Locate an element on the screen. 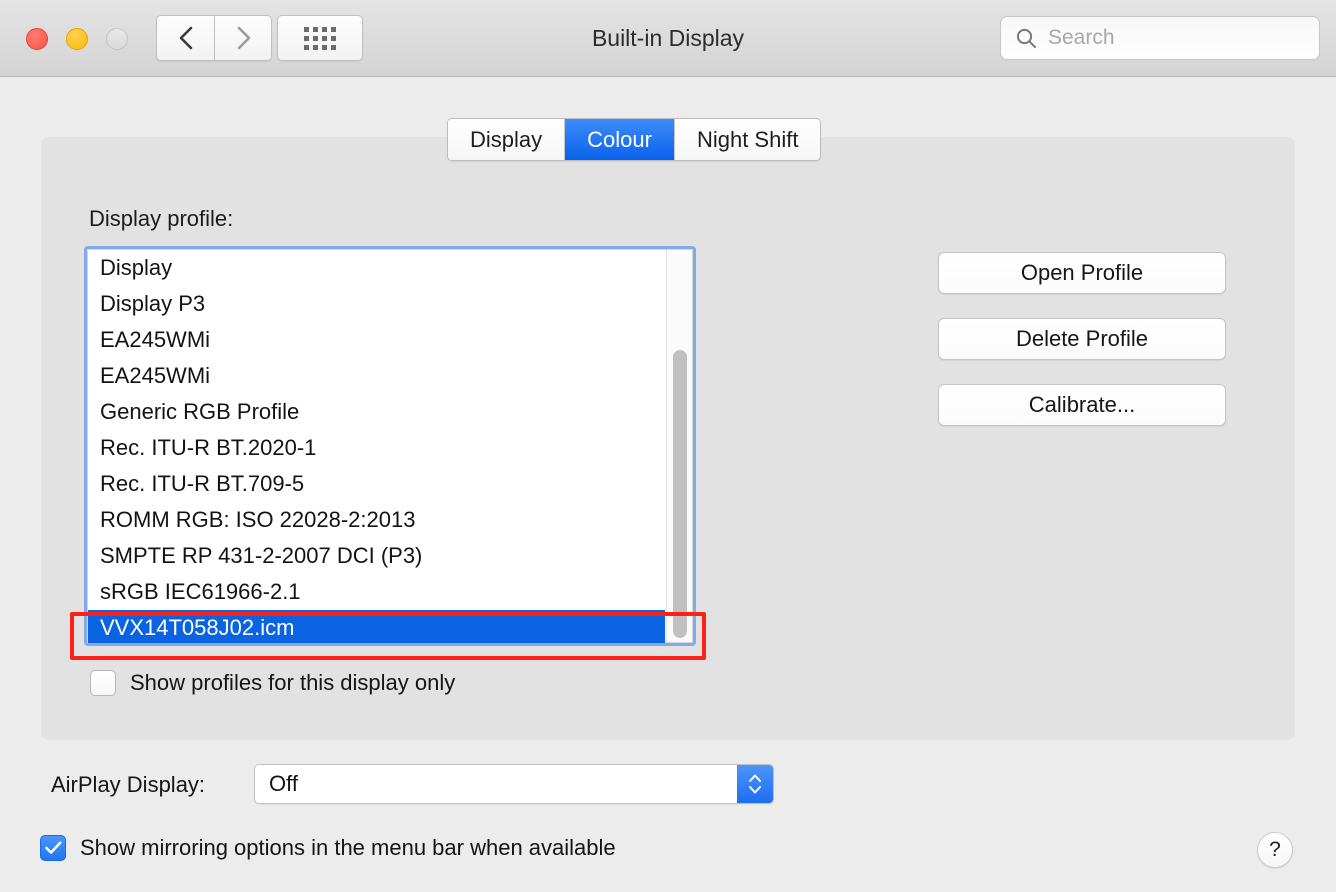 This screenshot has height=892, width=1336. list-item: Generic RGB Profile is located at coordinates (390, 412).